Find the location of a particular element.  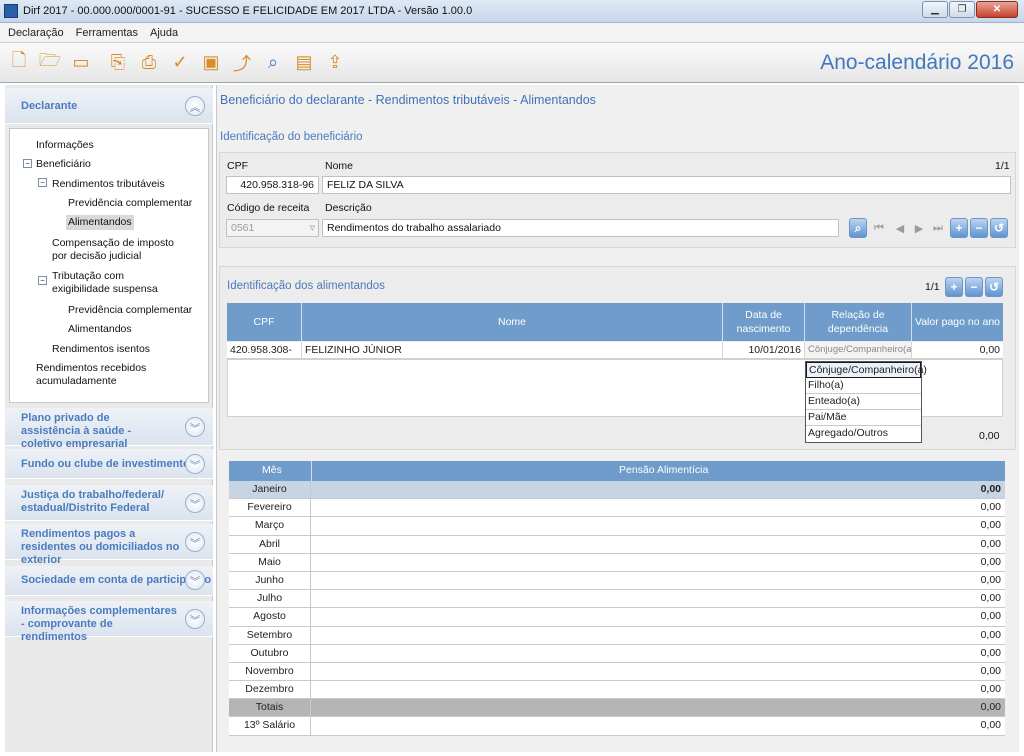

last-record-icon: ⏭ is located at coordinates (938, 228).